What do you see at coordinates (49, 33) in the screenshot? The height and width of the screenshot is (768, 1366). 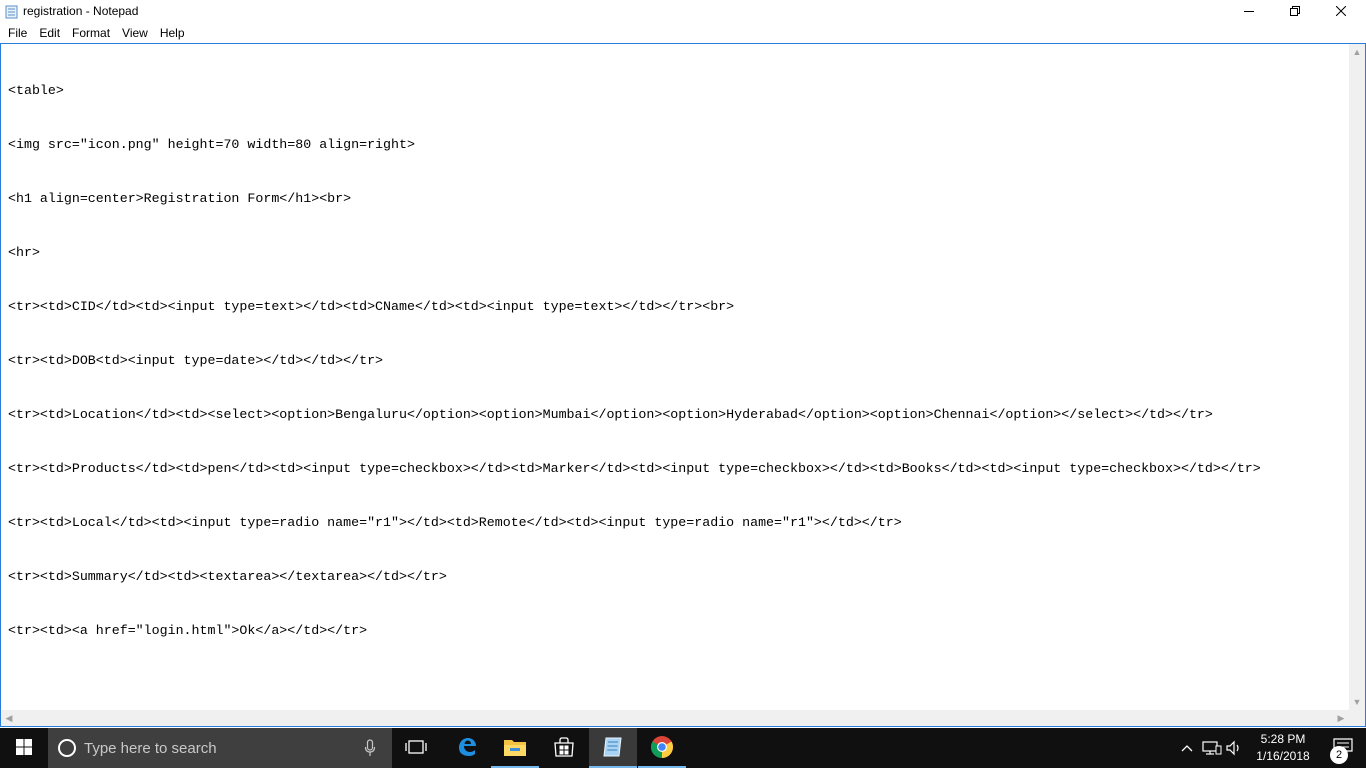 I see `menu-edit: Edit` at bounding box center [49, 33].